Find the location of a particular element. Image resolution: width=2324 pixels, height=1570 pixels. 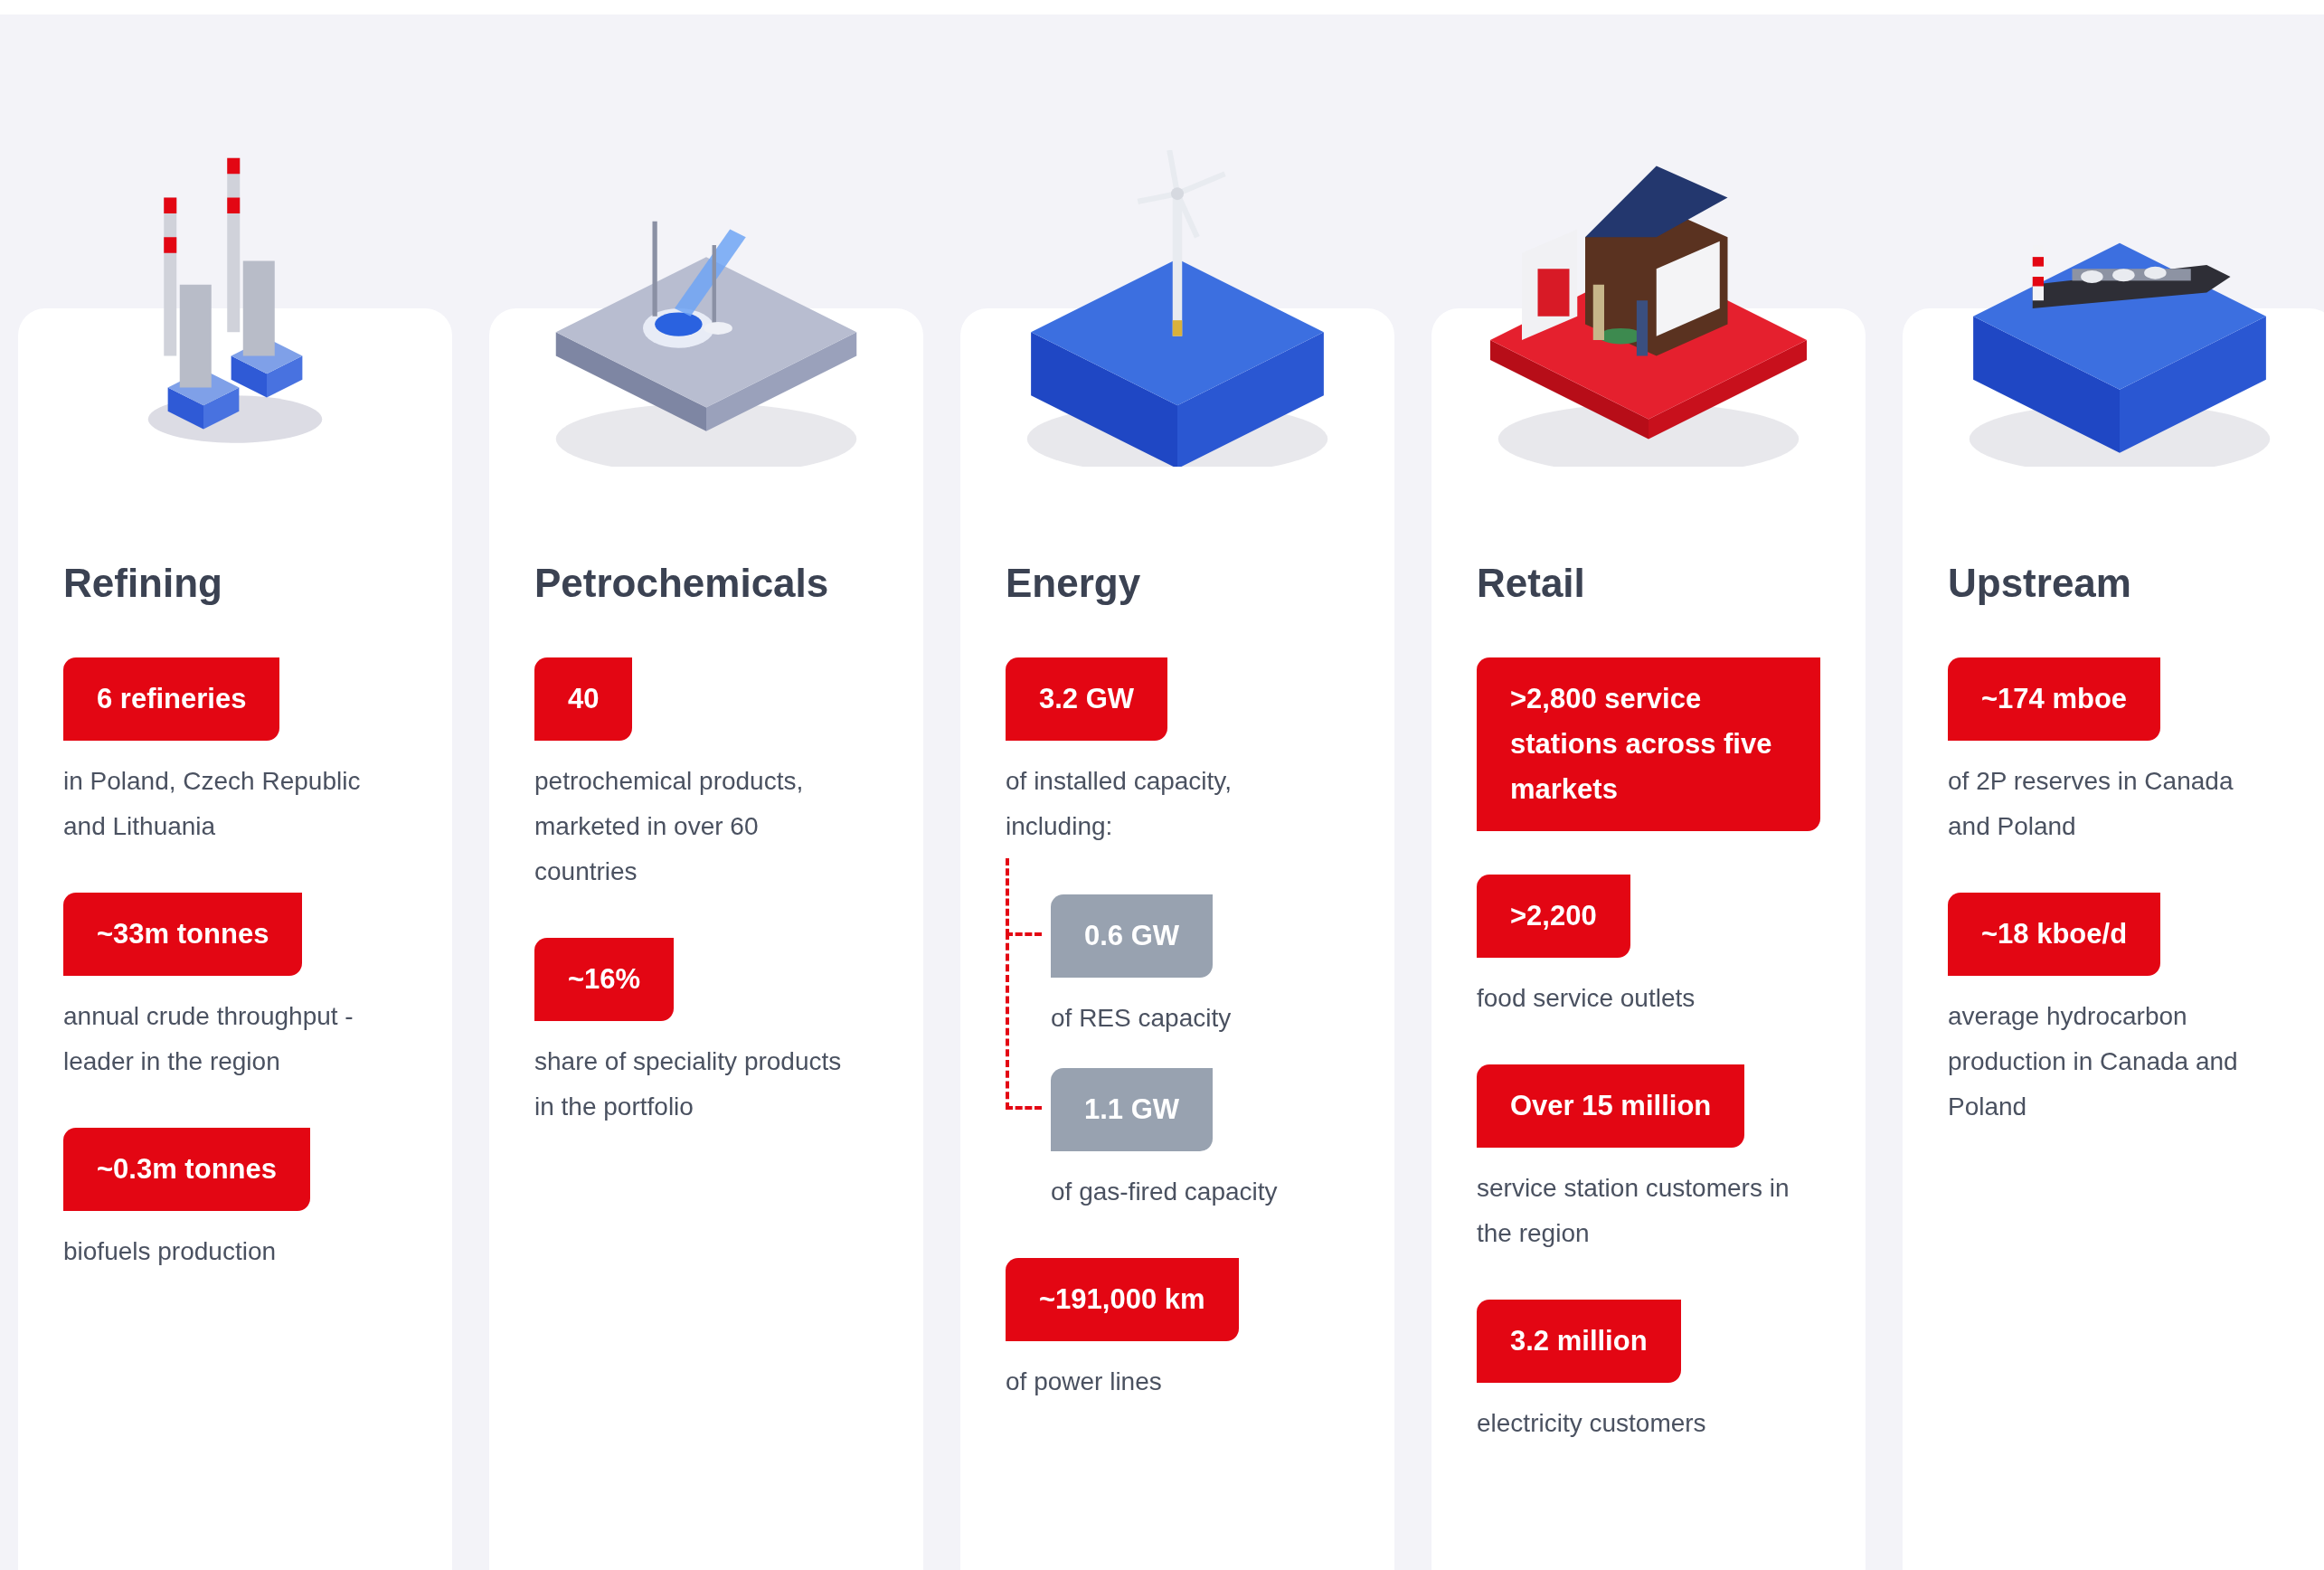

stat-caption: biofuels production is located at coordinates (171, 1251).